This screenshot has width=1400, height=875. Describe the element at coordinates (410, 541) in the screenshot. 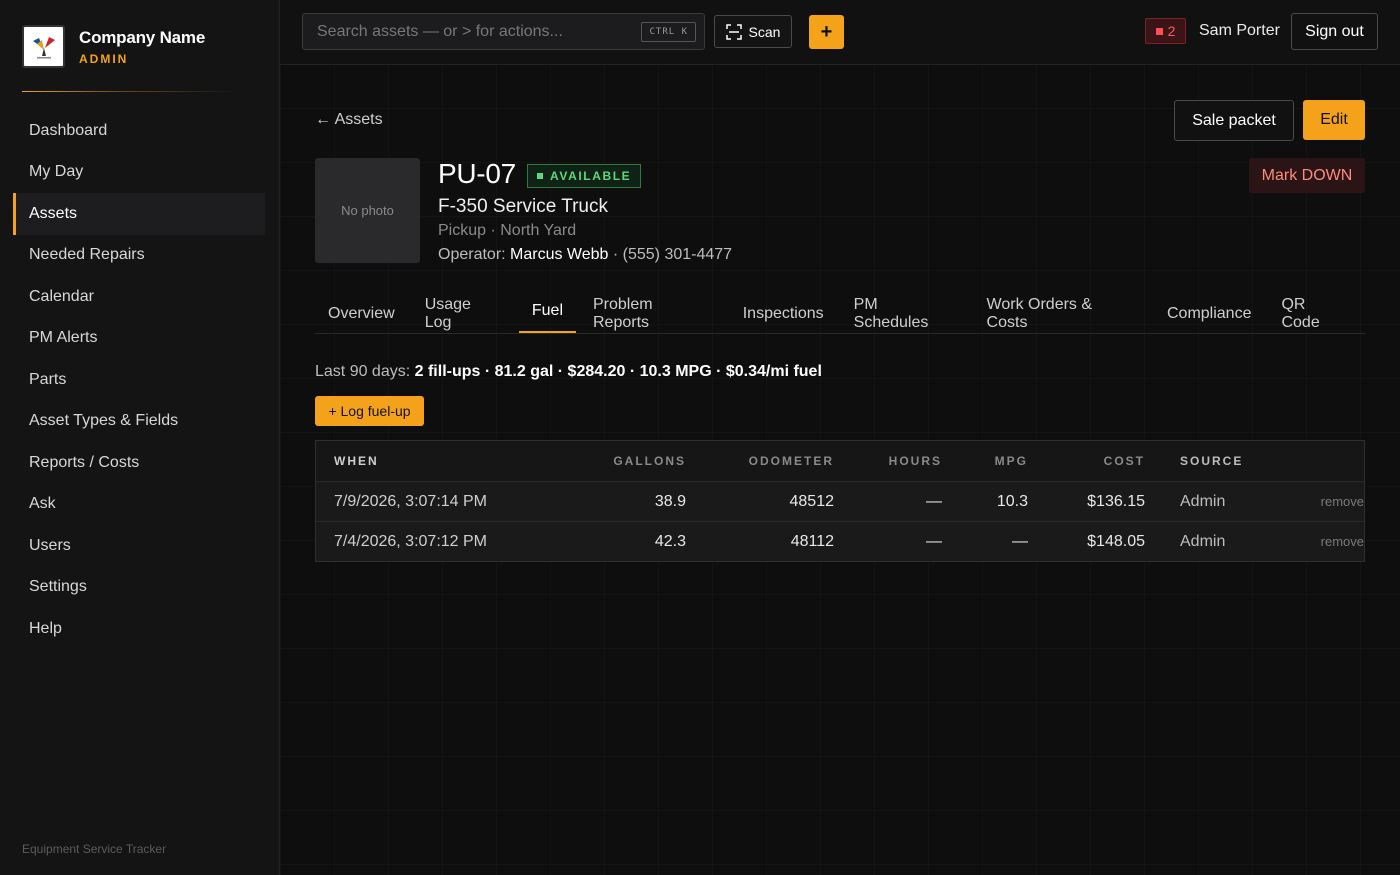

I see `cell-when: 7/4/2026, 3:07:12 PM` at that location.